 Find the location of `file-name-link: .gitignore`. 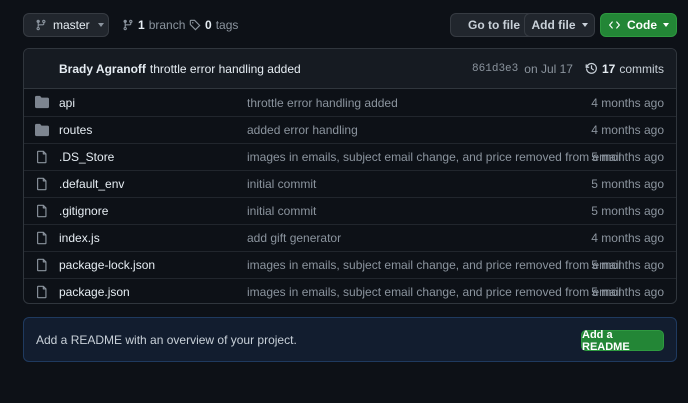

file-name-link: .gitignore is located at coordinates (83, 211).